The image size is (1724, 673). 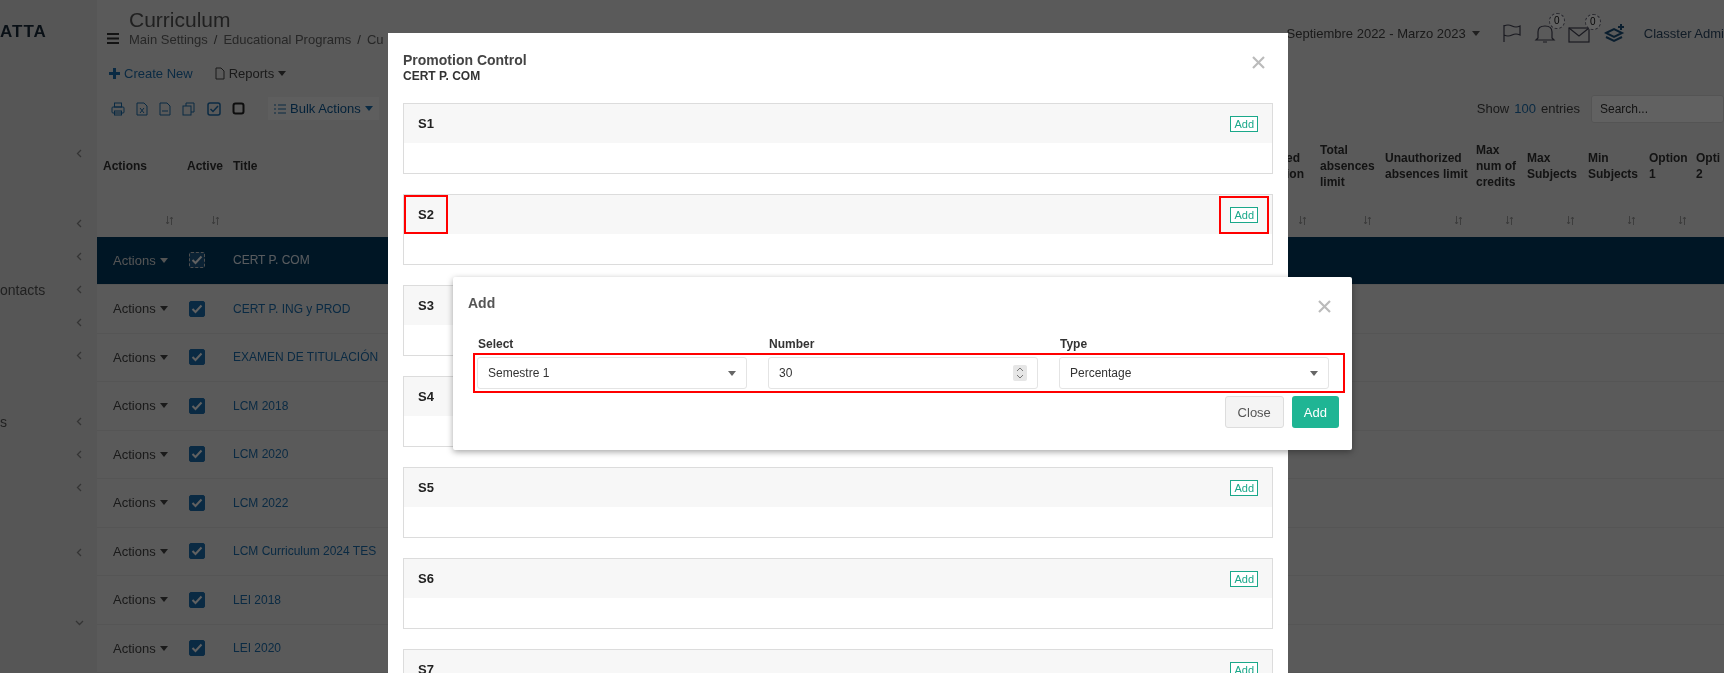 I want to click on column-header: Unauthorized absences limit, so click(x=1427, y=166).